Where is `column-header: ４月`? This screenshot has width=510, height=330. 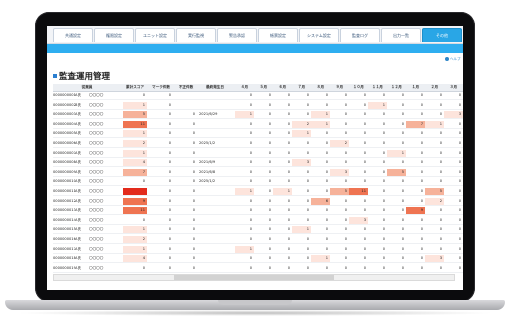 column-header: ４月 is located at coordinates (244, 87).